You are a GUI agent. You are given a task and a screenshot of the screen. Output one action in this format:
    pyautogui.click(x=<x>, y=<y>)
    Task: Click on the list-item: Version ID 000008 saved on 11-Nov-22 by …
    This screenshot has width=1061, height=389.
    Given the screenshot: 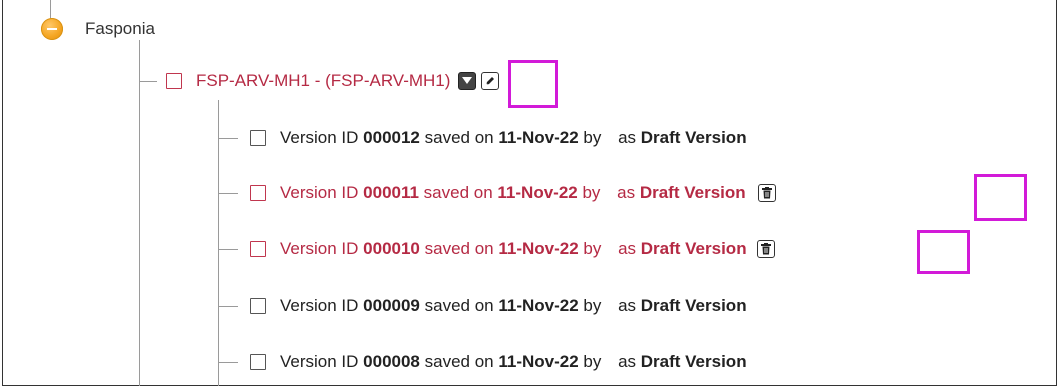 What is the action you would take?
    pyautogui.click(x=498, y=362)
    